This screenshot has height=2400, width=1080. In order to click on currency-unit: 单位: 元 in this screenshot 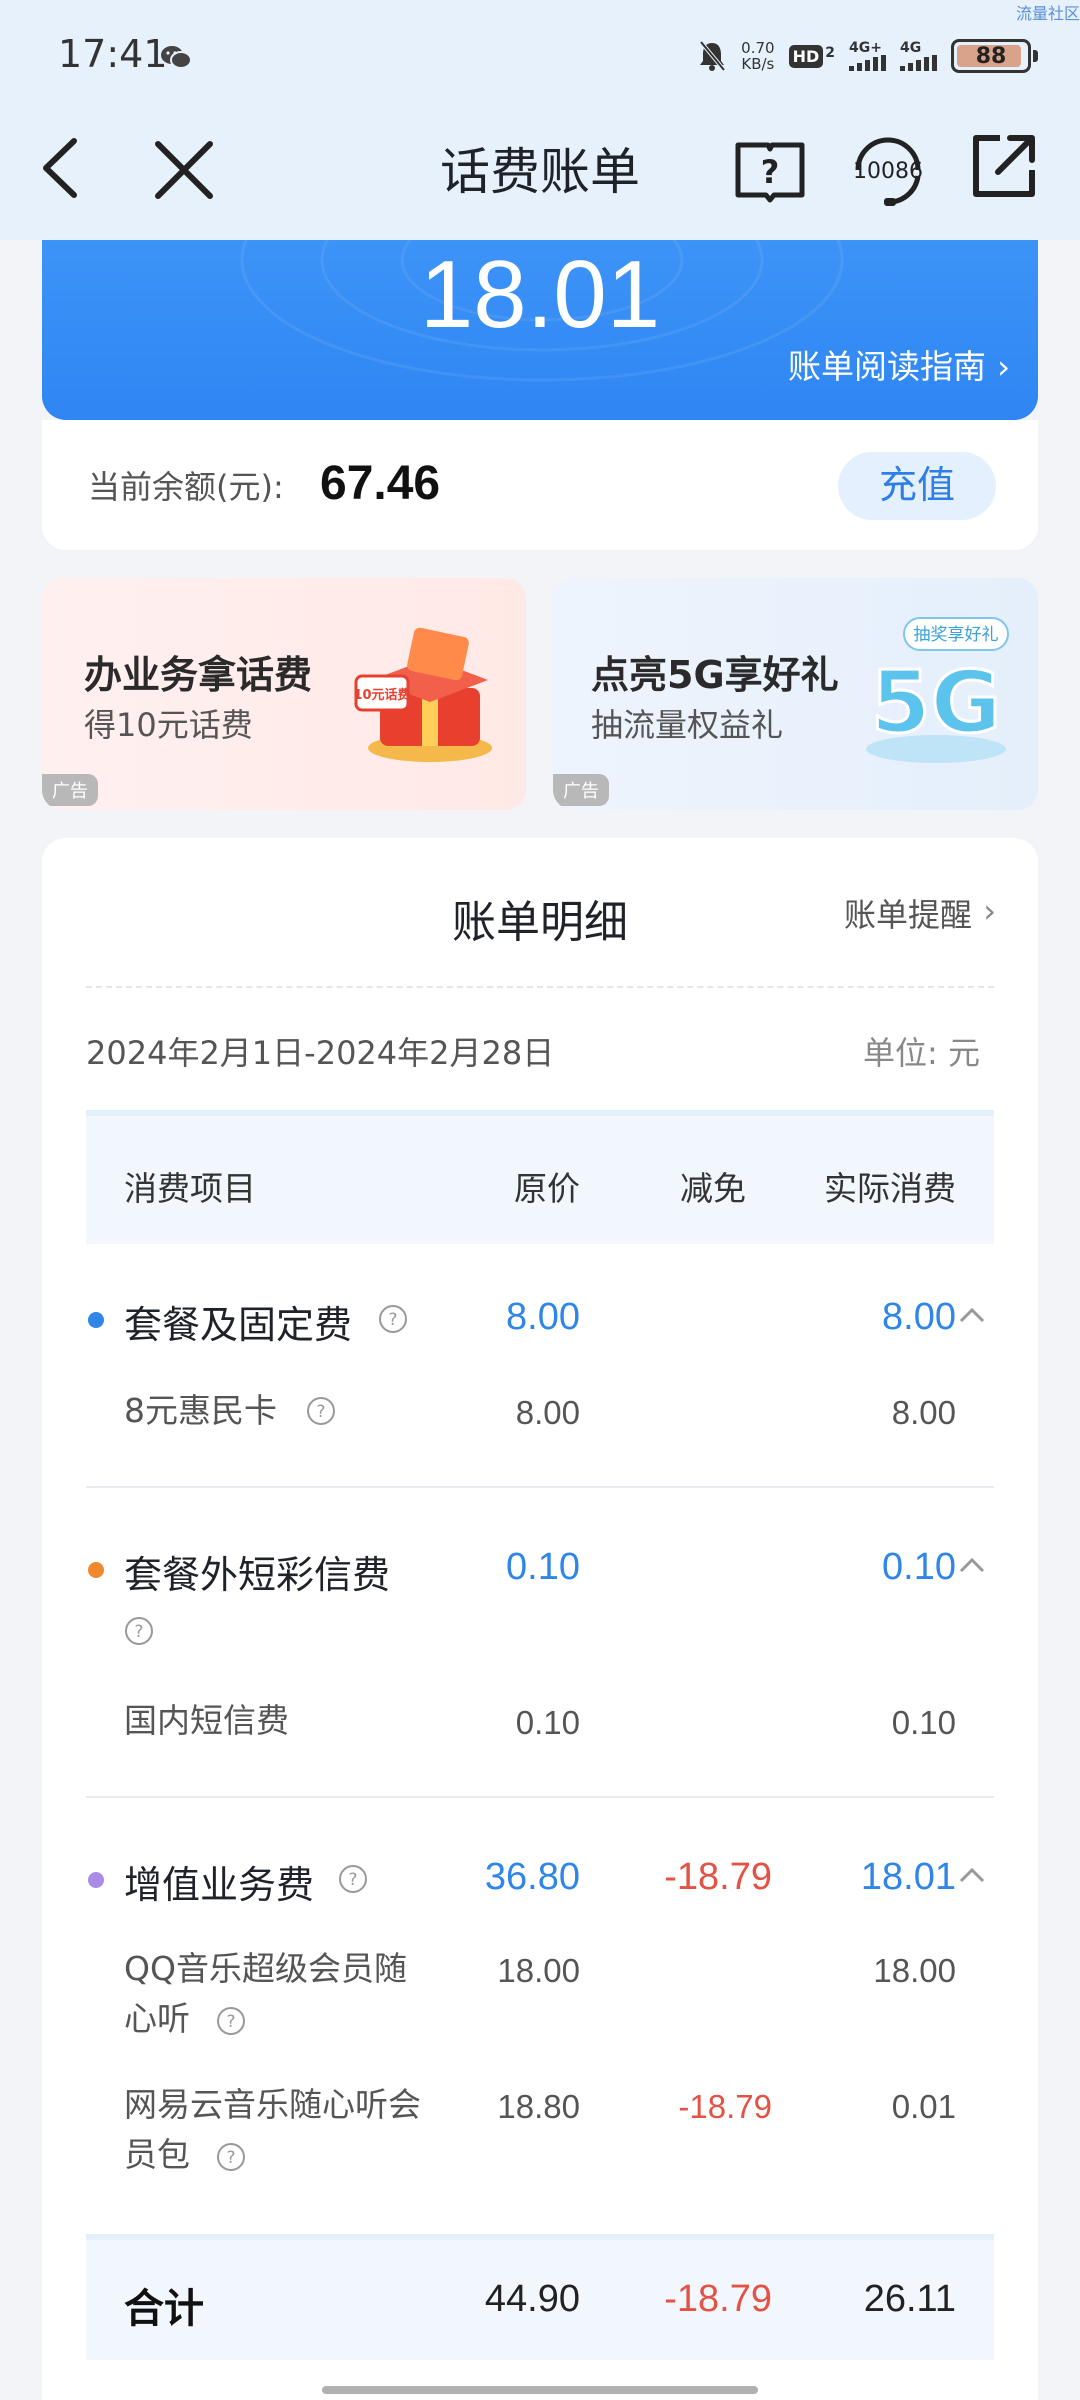, I will do `click(921, 1053)`.